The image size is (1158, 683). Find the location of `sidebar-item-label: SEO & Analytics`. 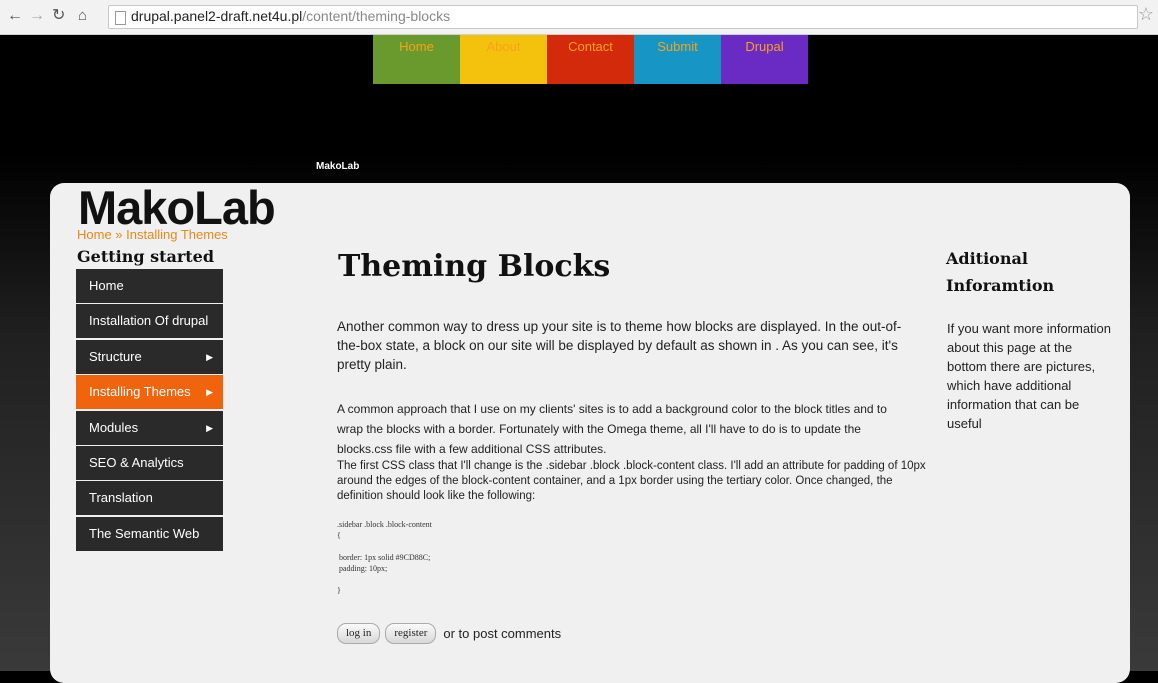

sidebar-item-label: SEO & Analytics is located at coordinates (136, 462).